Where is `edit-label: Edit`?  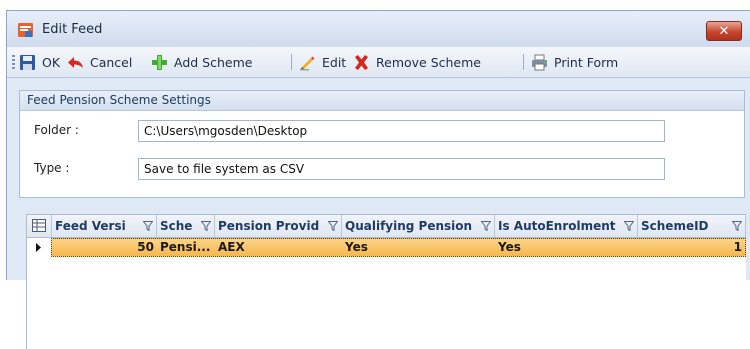 edit-label: Edit is located at coordinates (334, 62).